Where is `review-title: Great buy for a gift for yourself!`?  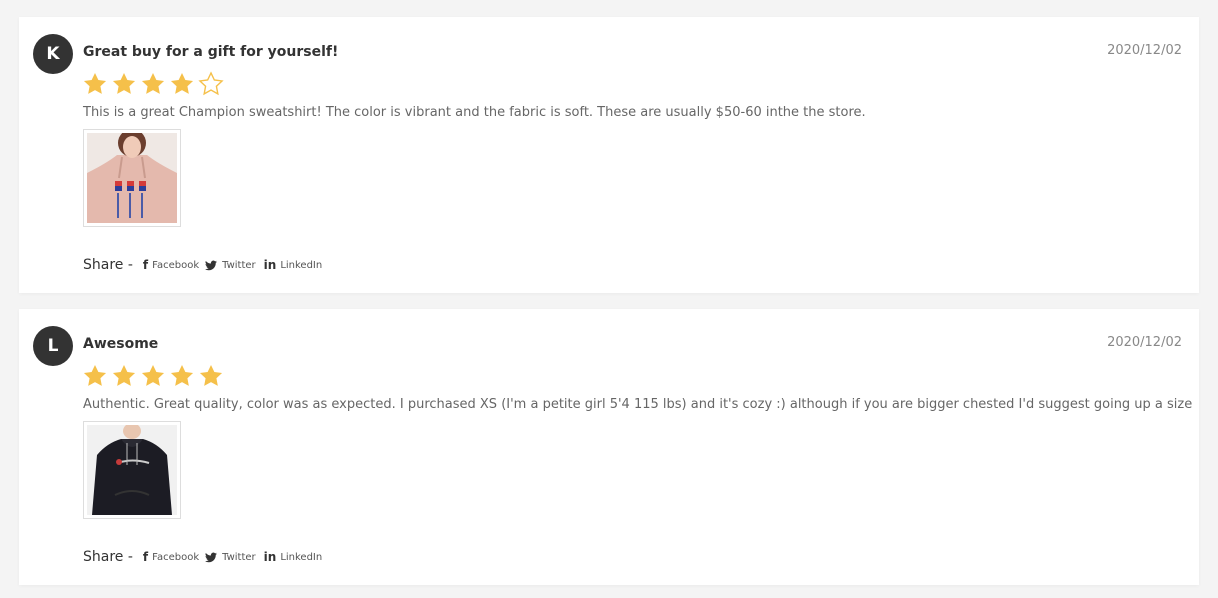 review-title: Great buy for a gift for yourself! is located at coordinates (211, 52).